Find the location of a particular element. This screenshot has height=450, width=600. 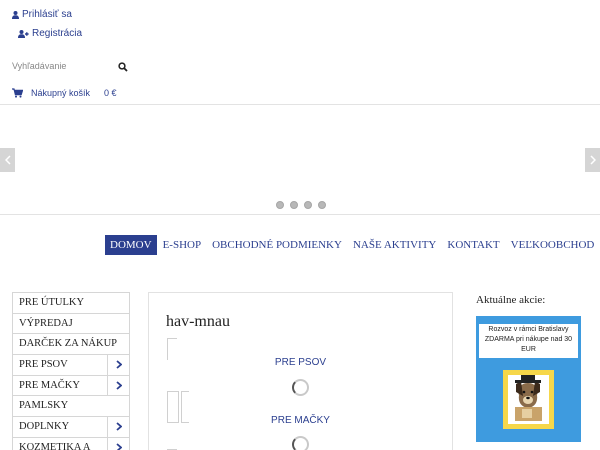

search-input is located at coordinates (62, 66).